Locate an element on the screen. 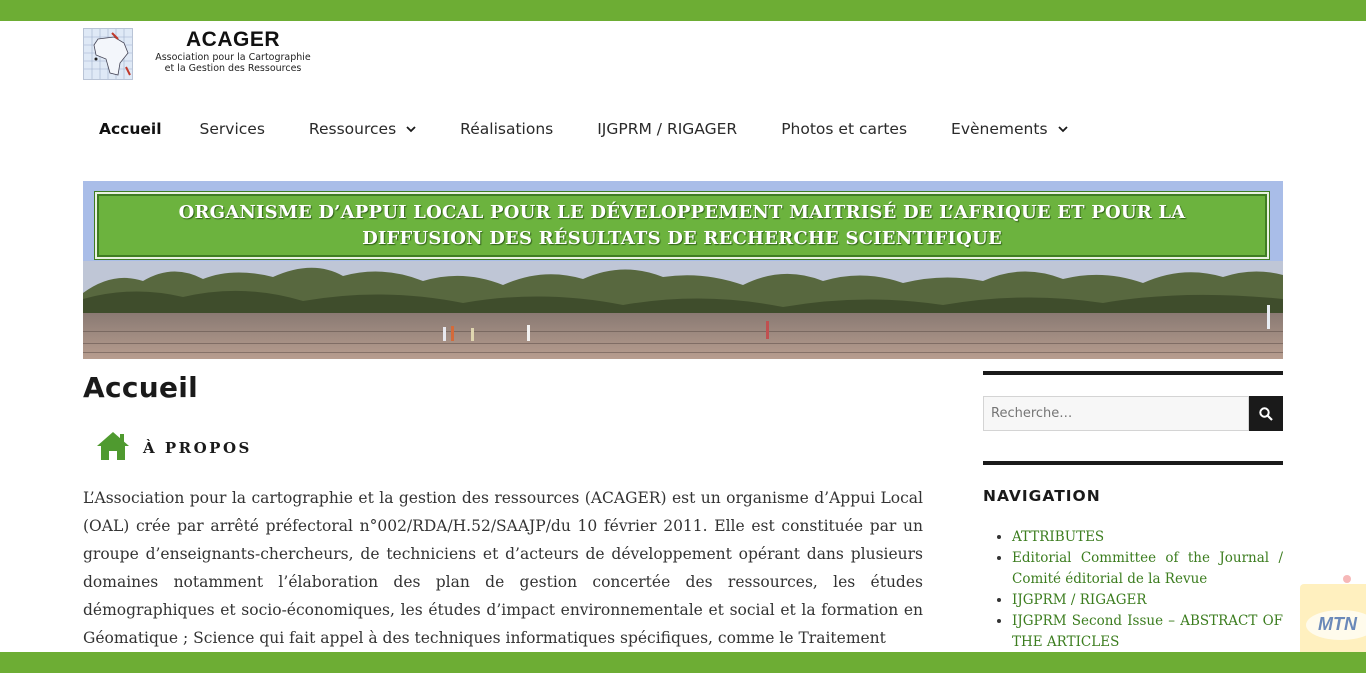  nav-item-ressources: Ressources is located at coordinates (362, 129).